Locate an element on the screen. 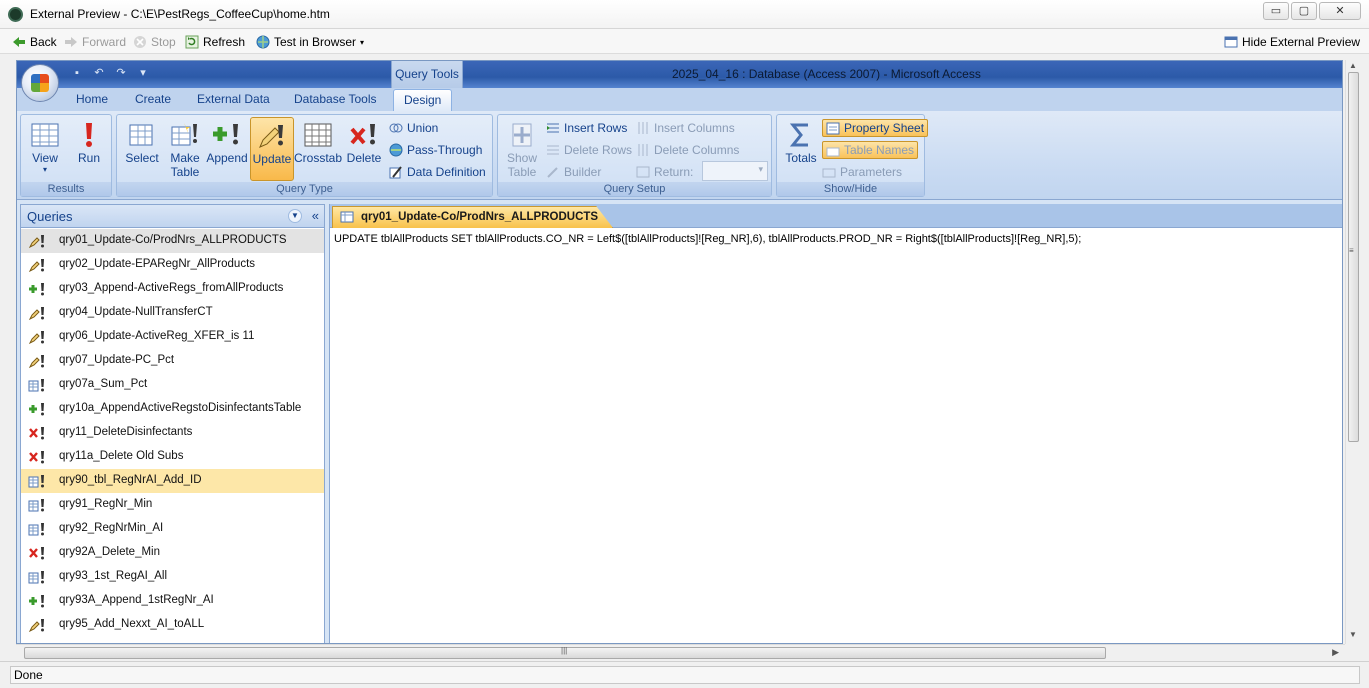 The image size is (1369, 688). query-list-item: qry04_Update-NullTransferCT is located at coordinates (172, 313).